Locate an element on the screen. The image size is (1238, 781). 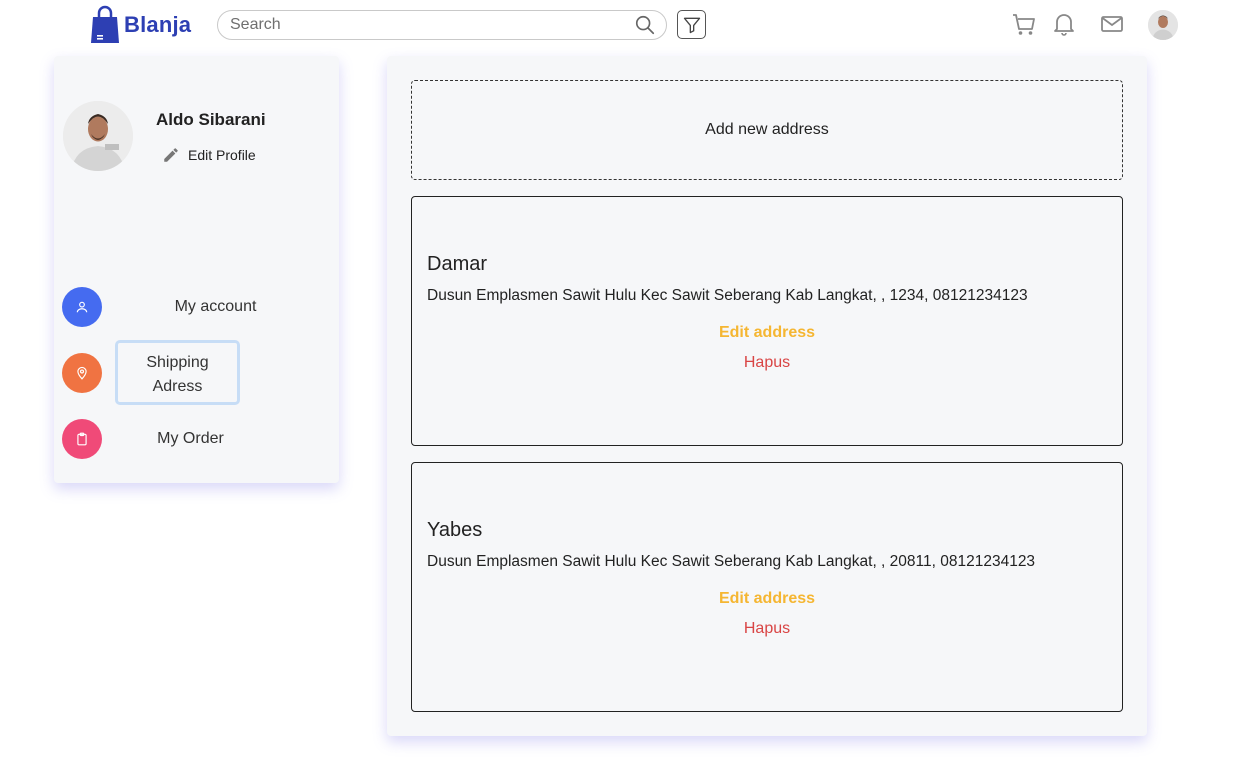
top-navbar: Blanja is located at coordinates (619, 26).